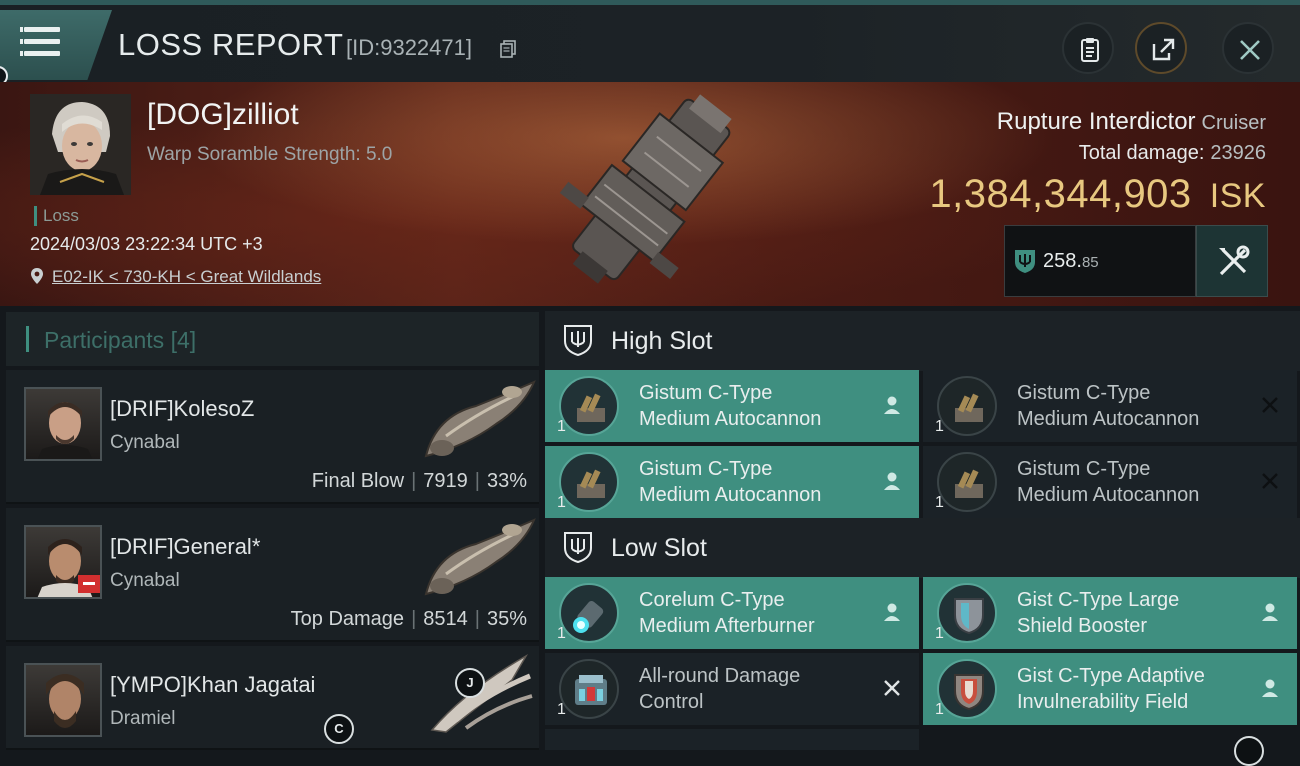 The width and height of the screenshot is (1300, 766). What do you see at coordinates (89, 584) in the screenshot?
I see `status-flag-icon` at bounding box center [89, 584].